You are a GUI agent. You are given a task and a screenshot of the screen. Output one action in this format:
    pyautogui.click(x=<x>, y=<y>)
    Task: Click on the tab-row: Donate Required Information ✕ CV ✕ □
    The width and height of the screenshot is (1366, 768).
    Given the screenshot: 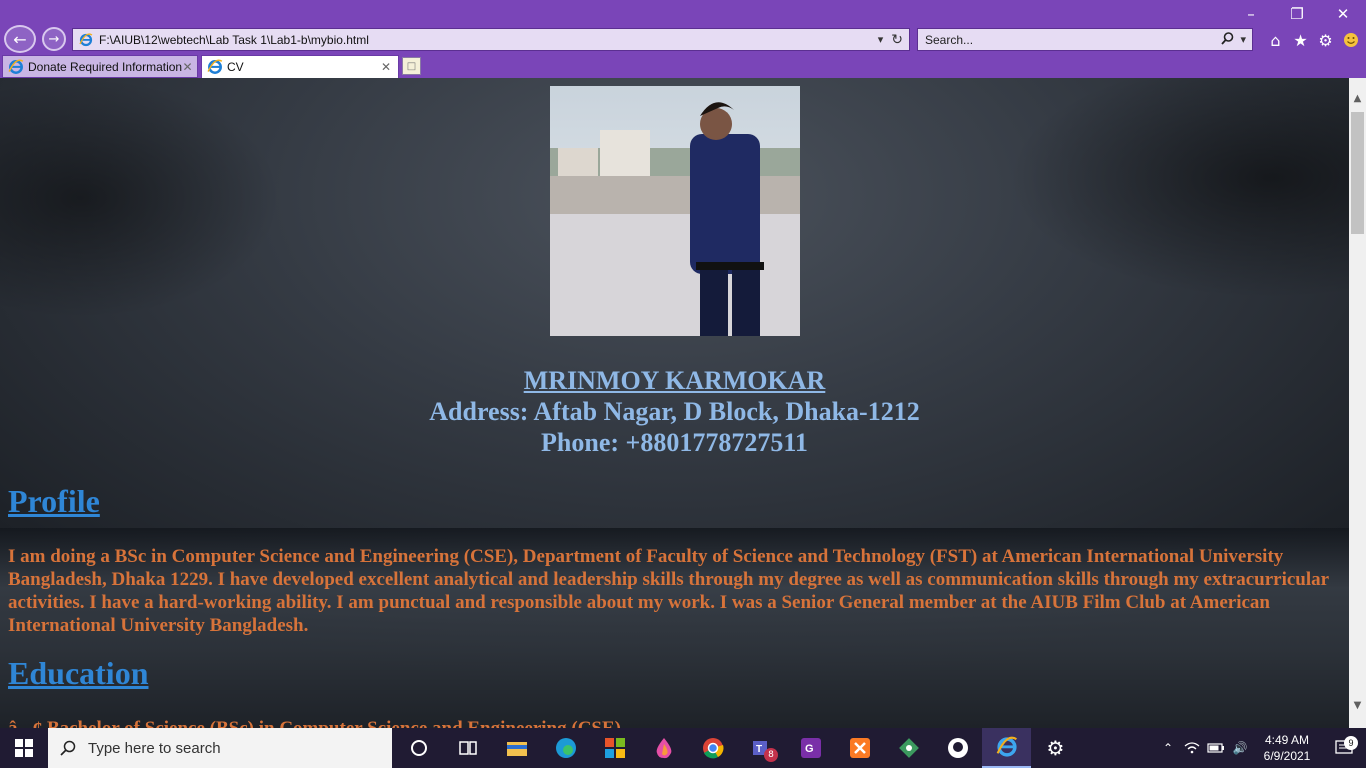 What is the action you would take?
    pyautogui.click(x=683, y=66)
    